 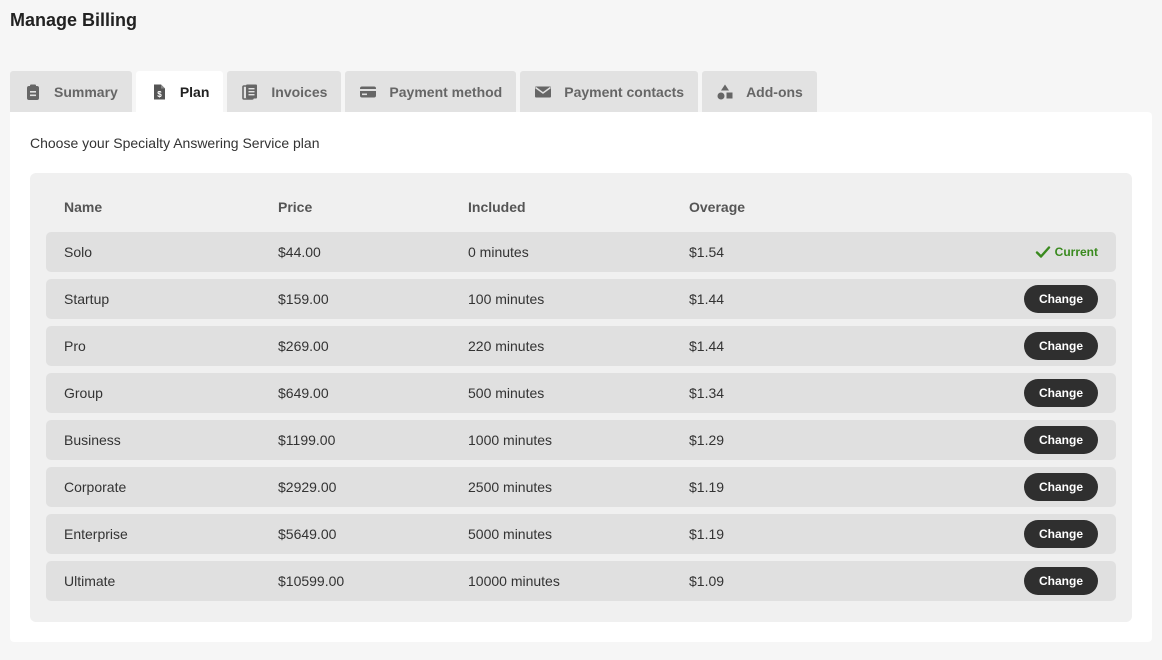 What do you see at coordinates (707, 393) in the screenshot?
I see `plan-overage: $1.34` at bounding box center [707, 393].